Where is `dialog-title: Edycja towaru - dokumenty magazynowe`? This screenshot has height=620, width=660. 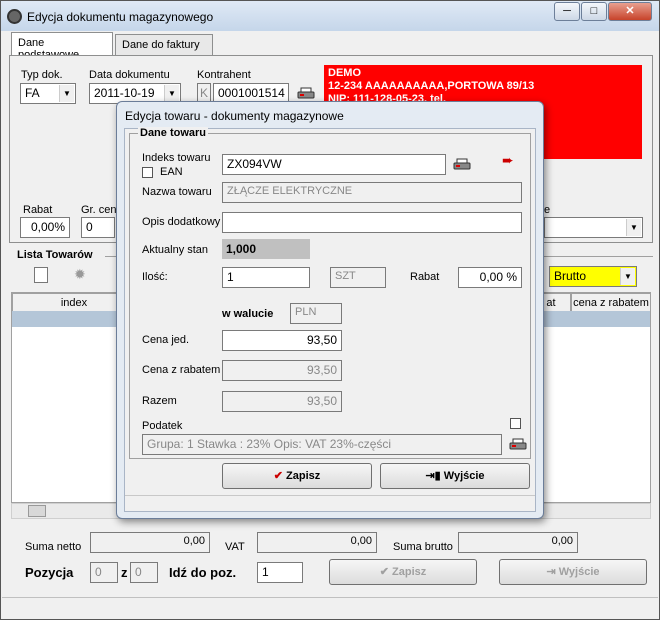 dialog-title: Edycja towaru - dokumenty magazynowe is located at coordinates (234, 116).